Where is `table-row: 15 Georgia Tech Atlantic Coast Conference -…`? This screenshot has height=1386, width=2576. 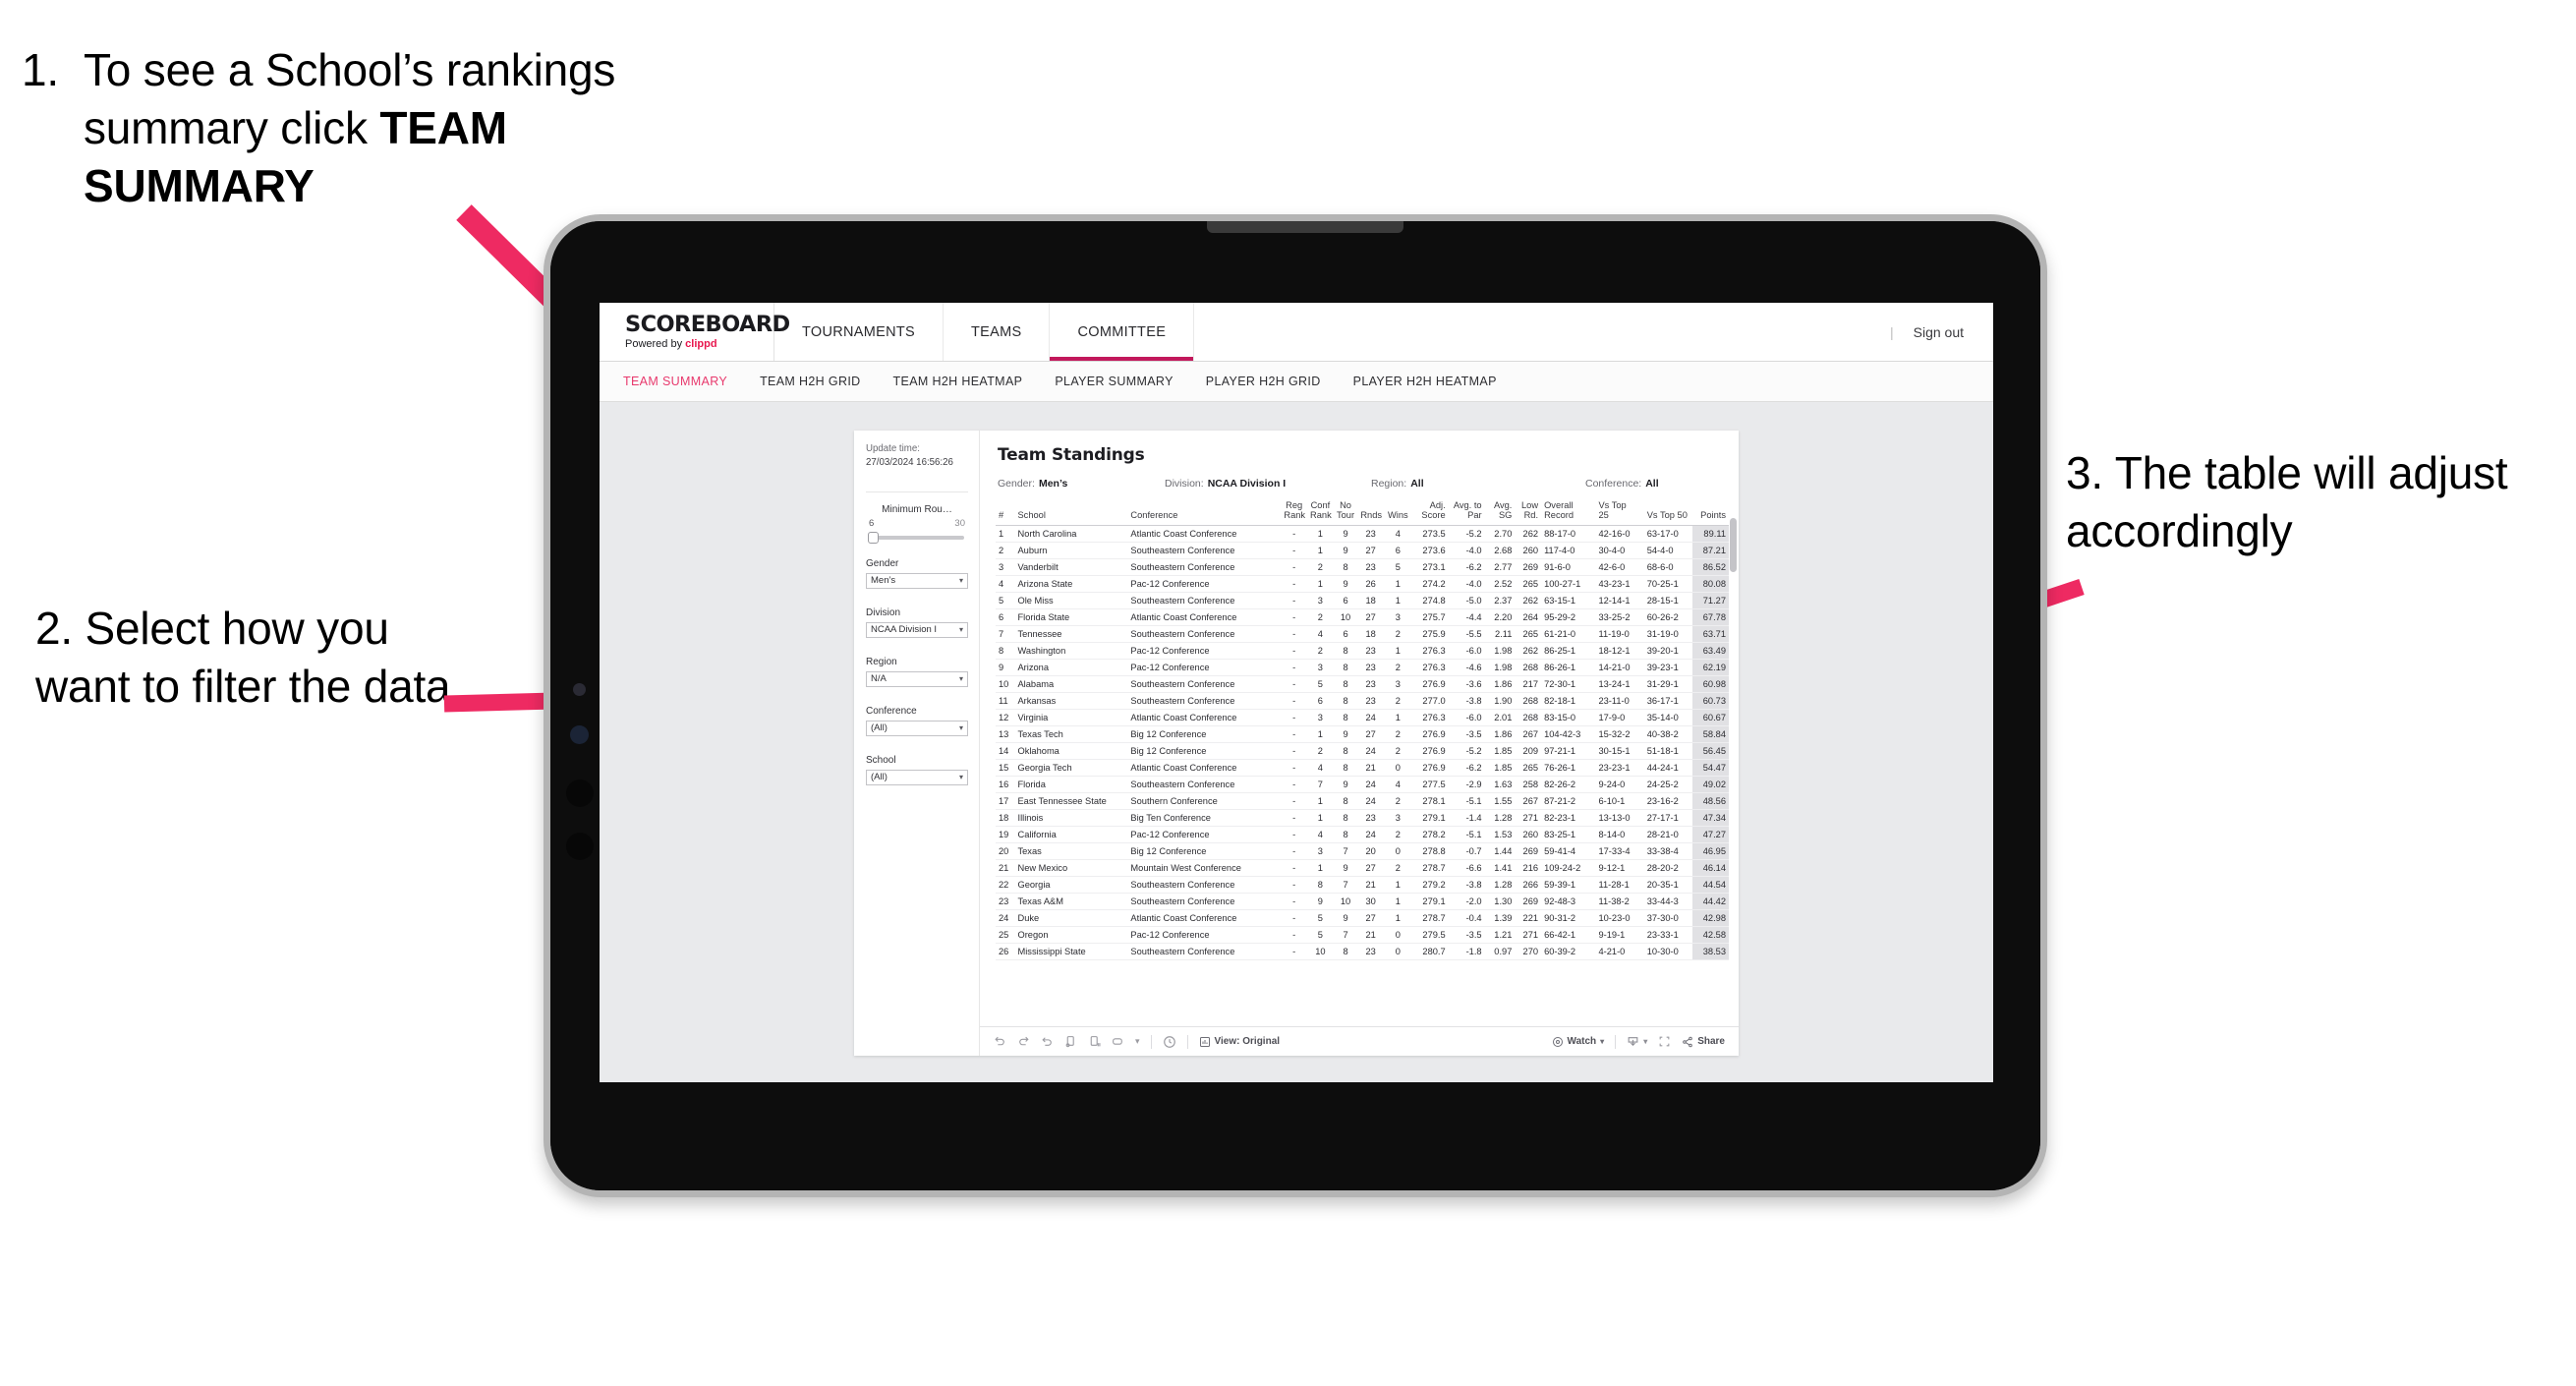 table-row: 15 Georgia Tech Atlantic Coast Conference -… is located at coordinates (1363, 768).